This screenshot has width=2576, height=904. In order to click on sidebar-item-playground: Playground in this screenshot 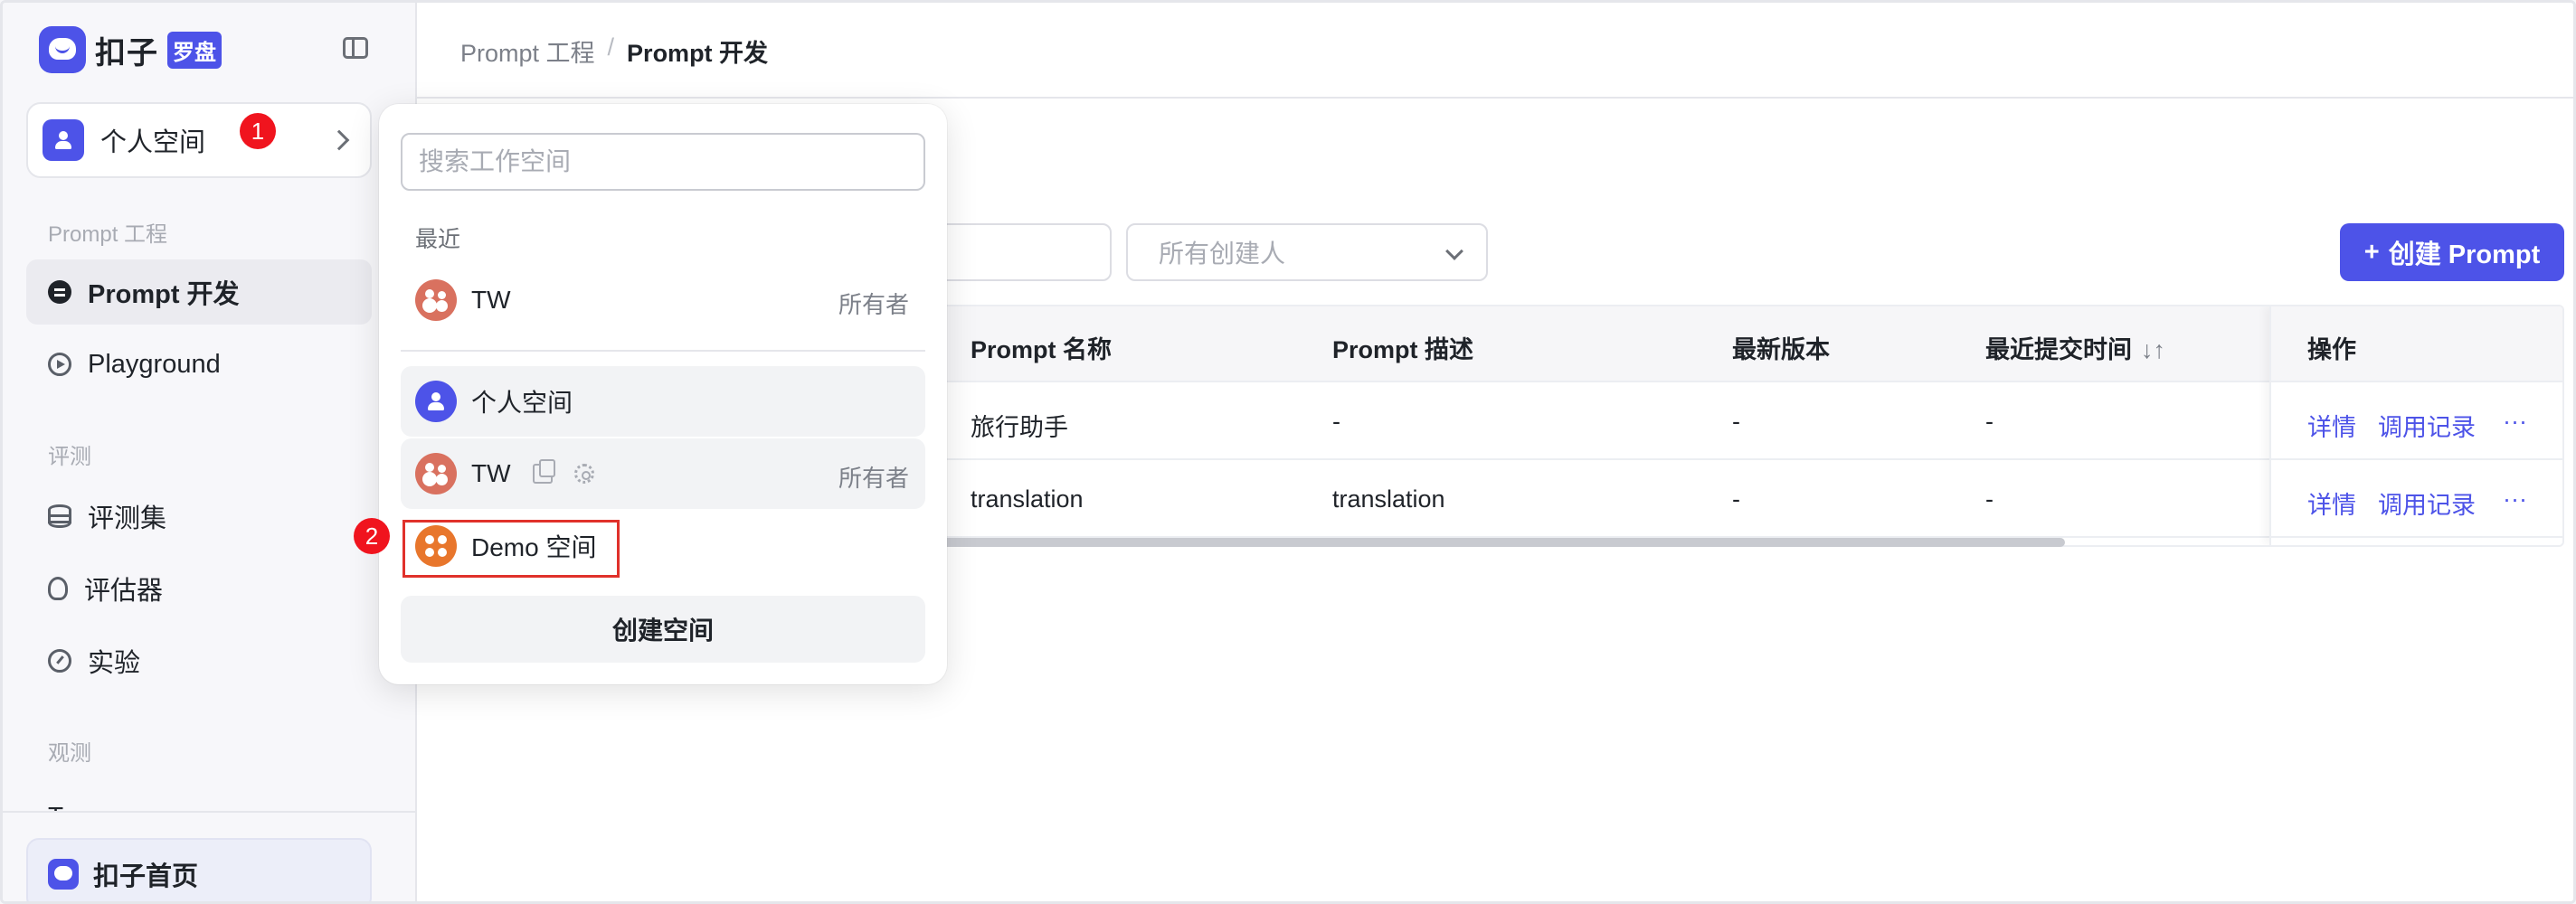, I will do `click(199, 364)`.